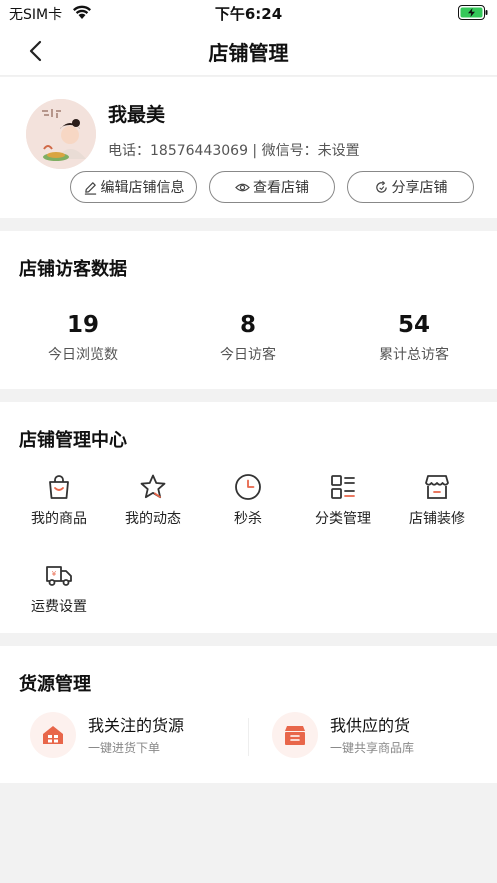 This screenshot has height=883, width=497. Describe the element at coordinates (130, 737) in the screenshot. I see `supply-followed-sources: 我关注的货源 一键进货下单` at that location.